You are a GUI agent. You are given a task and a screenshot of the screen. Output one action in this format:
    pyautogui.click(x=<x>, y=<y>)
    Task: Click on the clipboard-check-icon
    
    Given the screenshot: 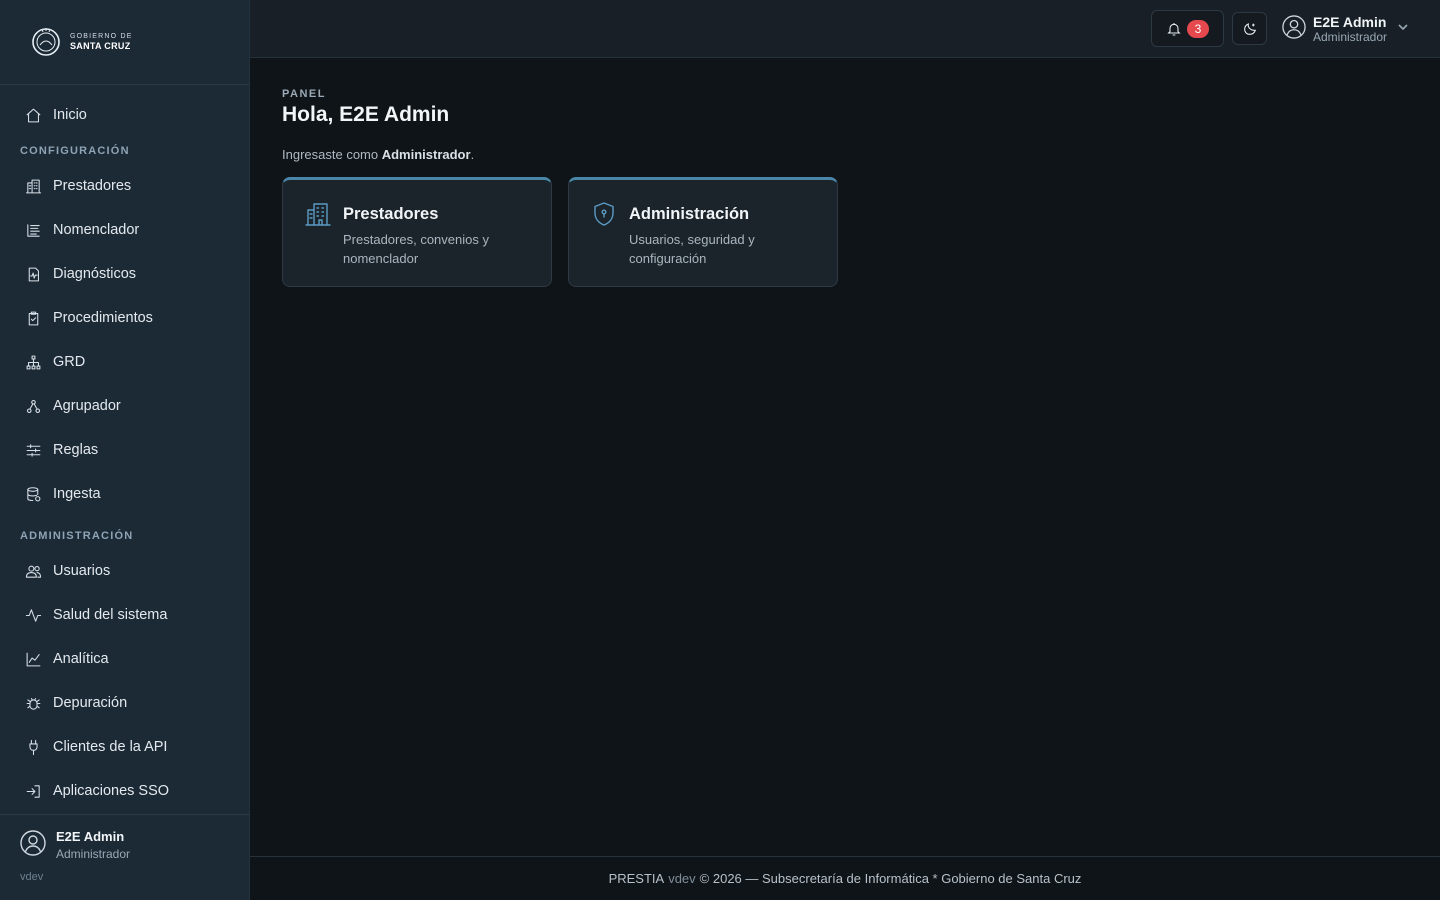 What is the action you would take?
    pyautogui.click(x=33, y=318)
    